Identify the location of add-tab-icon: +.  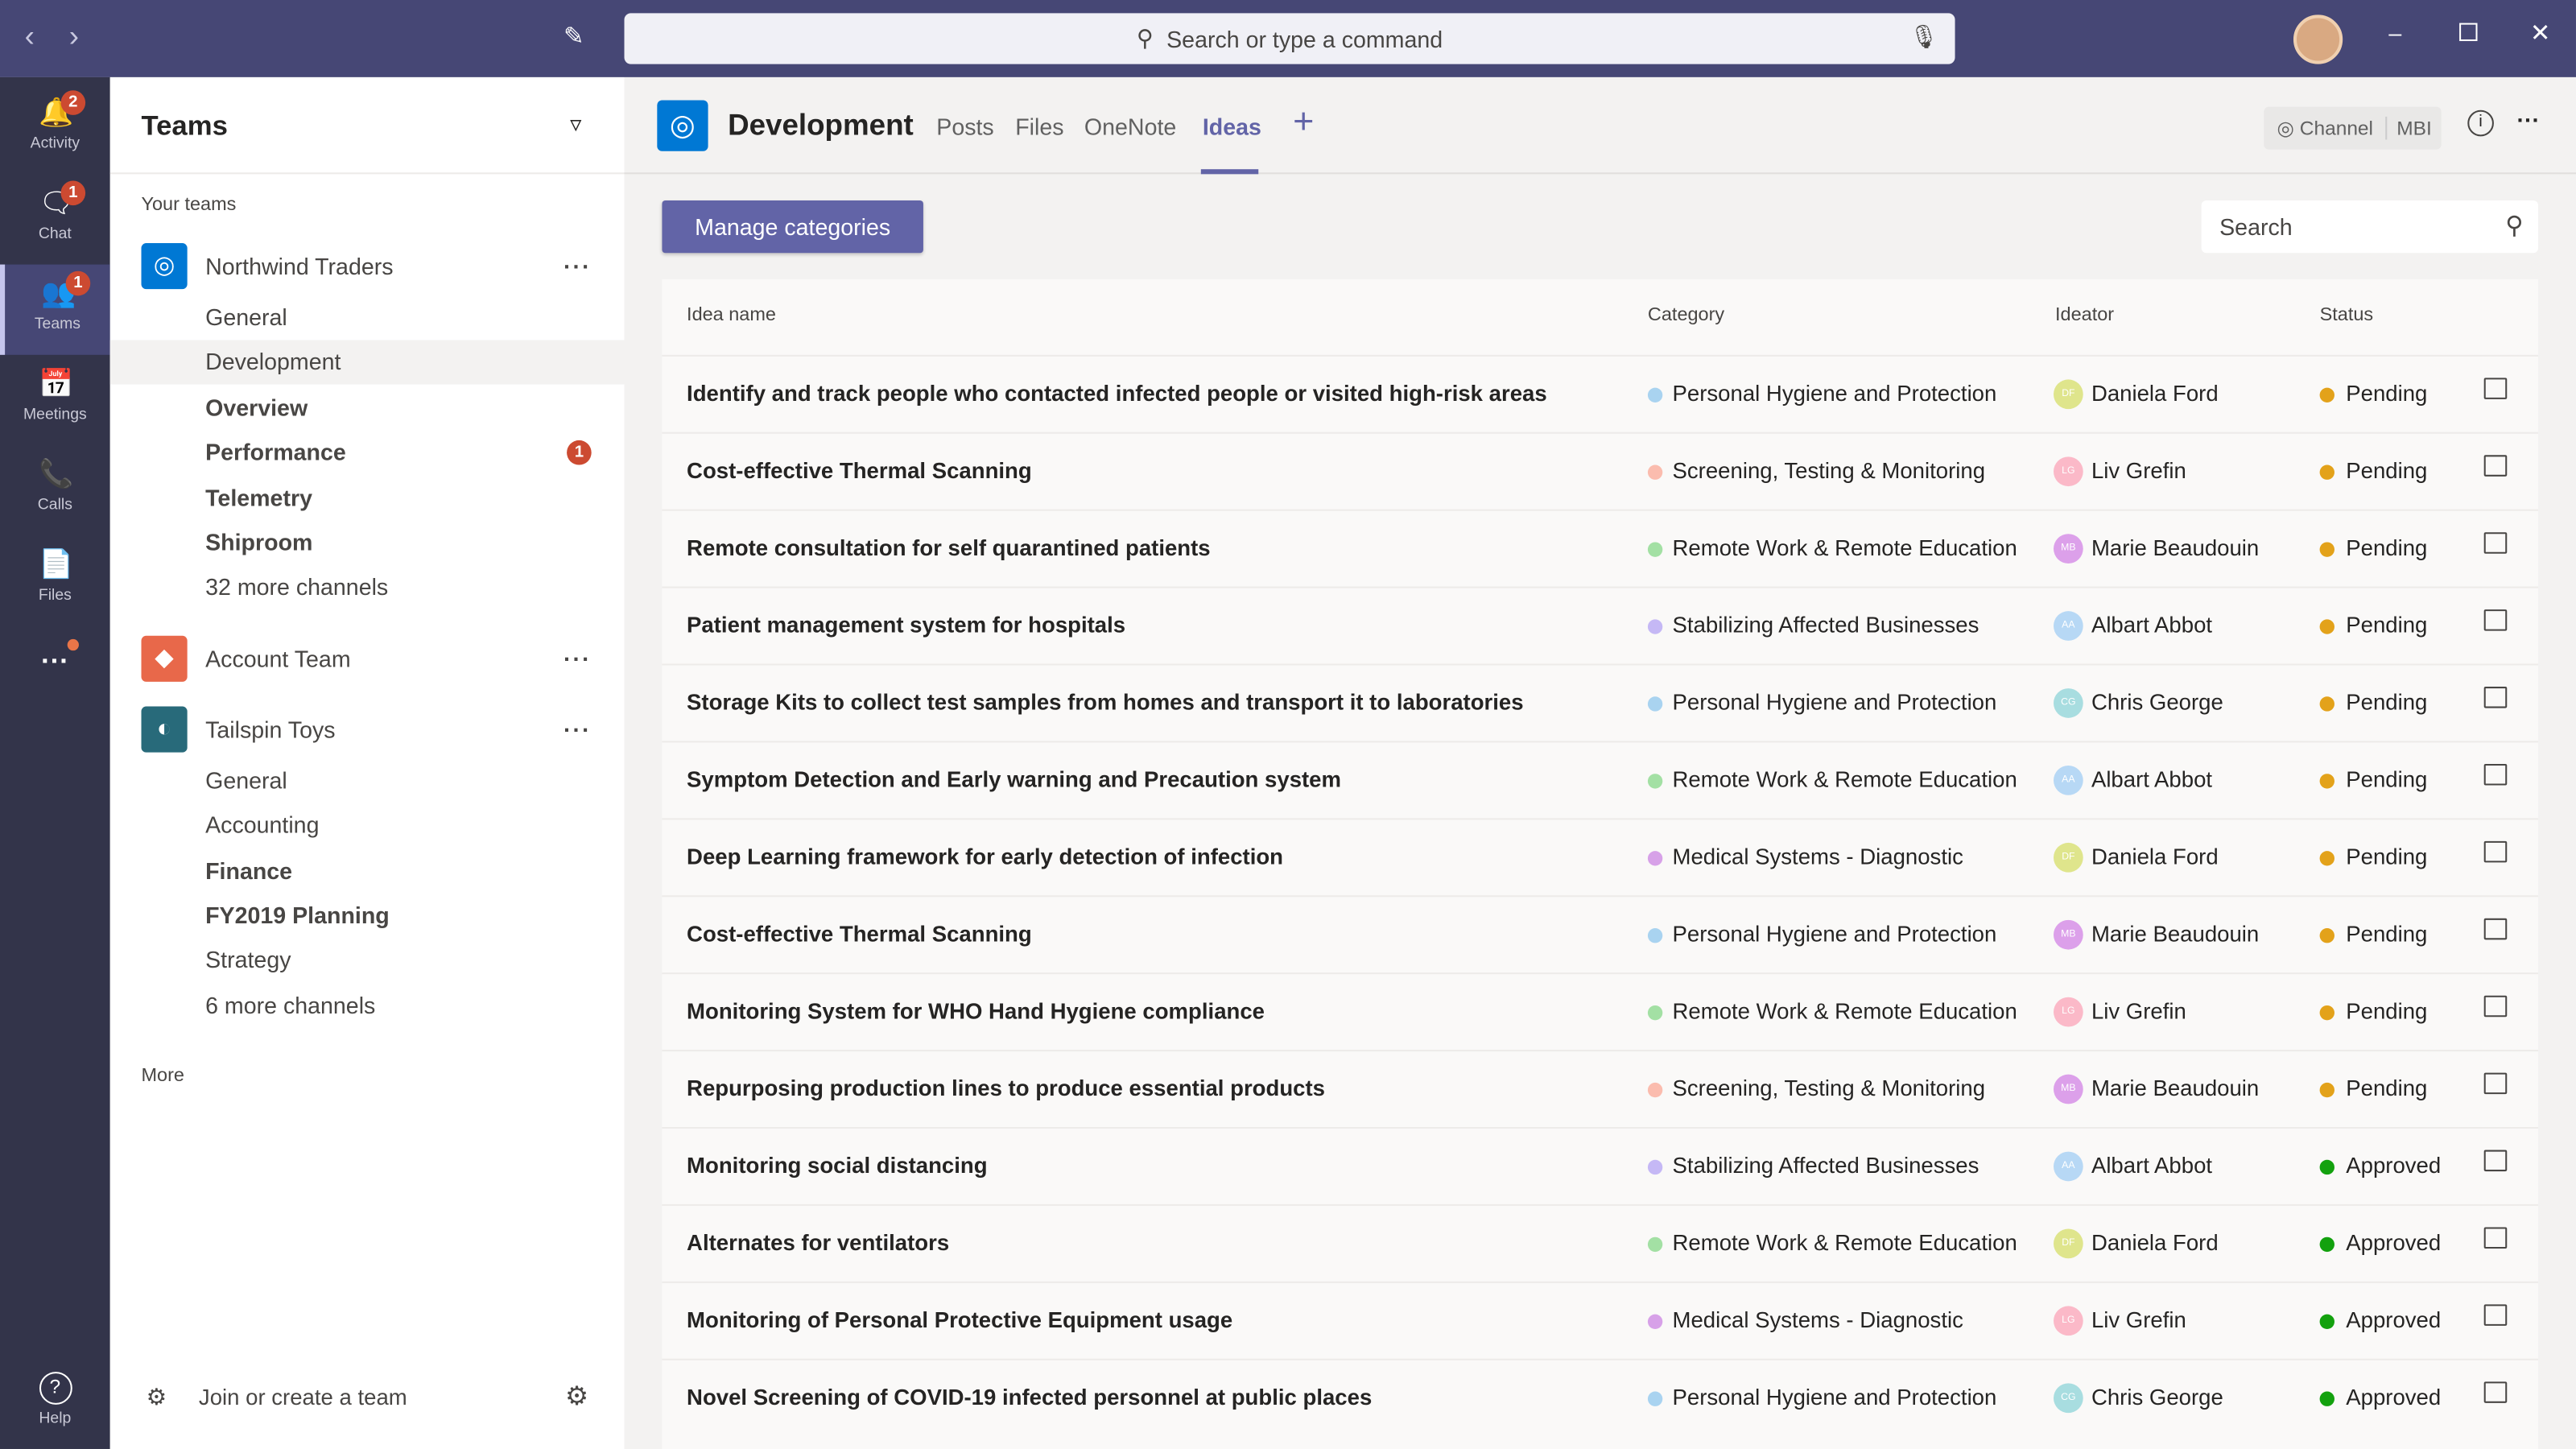
(1303, 121).